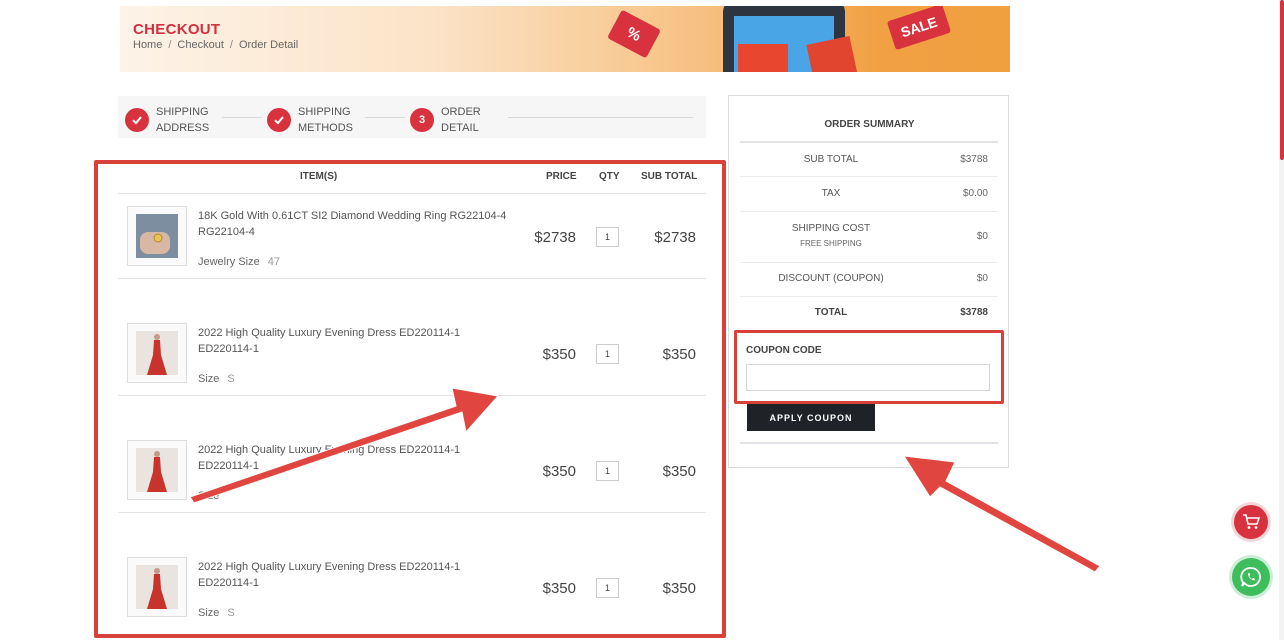  I want to click on step-shipping-address: SHIPPING ADDRESS, so click(172, 120).